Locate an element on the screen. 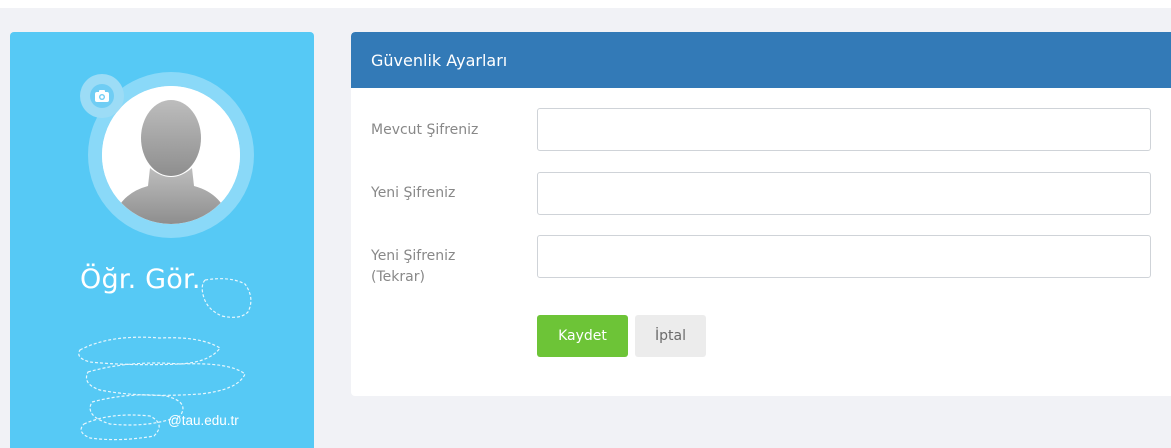  camera-icon is located at coordinates (102, 96).